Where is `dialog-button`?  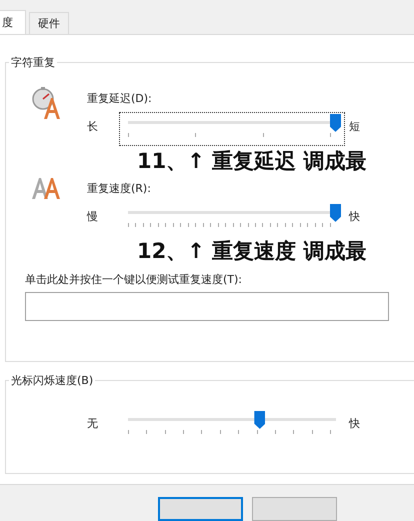
dialog-button is located at coordinates (200, 509).